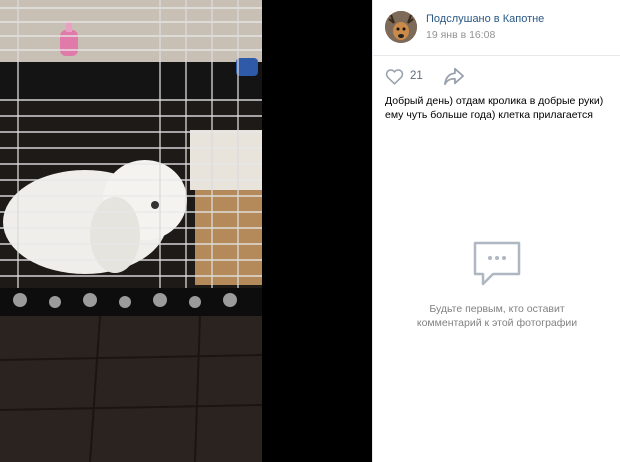 This screenshot has width=620, height=462. Describe the element at coordinates (497, 309) in the screenshot. I see `empty-text-line-1: Будьте первым, кто оставит` at that location.